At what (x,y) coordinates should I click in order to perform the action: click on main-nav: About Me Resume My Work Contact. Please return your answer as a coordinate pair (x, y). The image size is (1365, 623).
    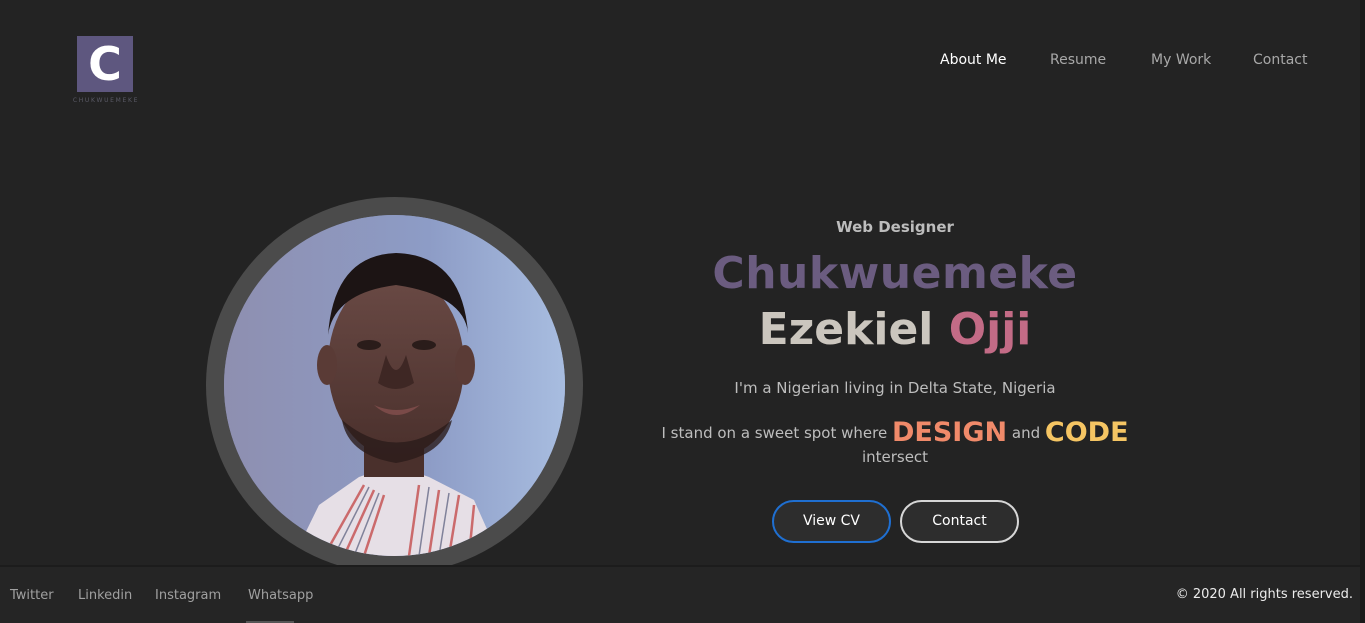
    Looking at the image, I should click on (682, 62).